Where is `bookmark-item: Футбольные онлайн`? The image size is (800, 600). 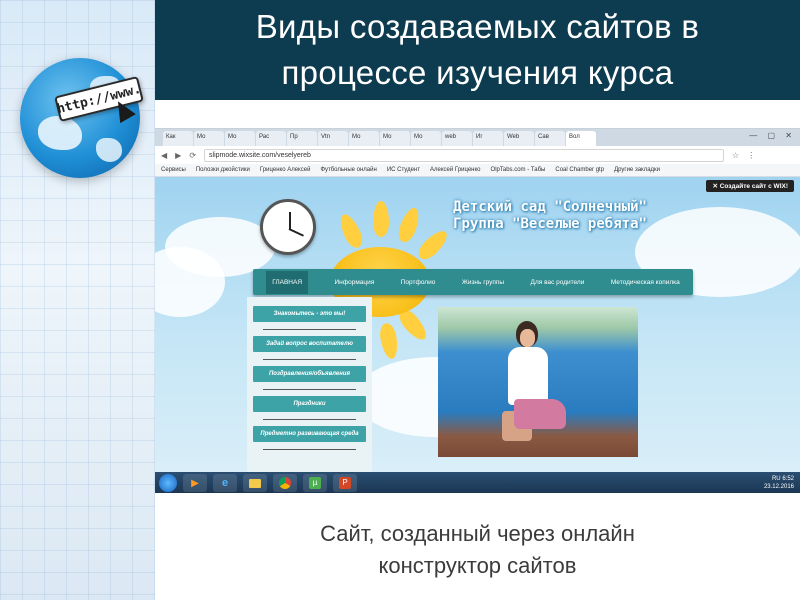 bookmark-item: Футбольные онлайн is located at coordinates (348, 170).